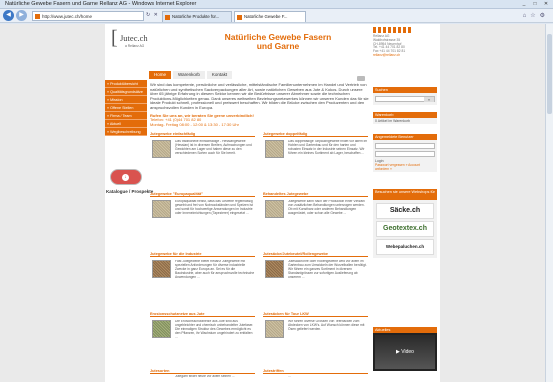 Image resolution: width=553 pixels, height=382 pixels. I want to click on product-title: Erosionsschutznetze aus Jute, so click(202, 314).